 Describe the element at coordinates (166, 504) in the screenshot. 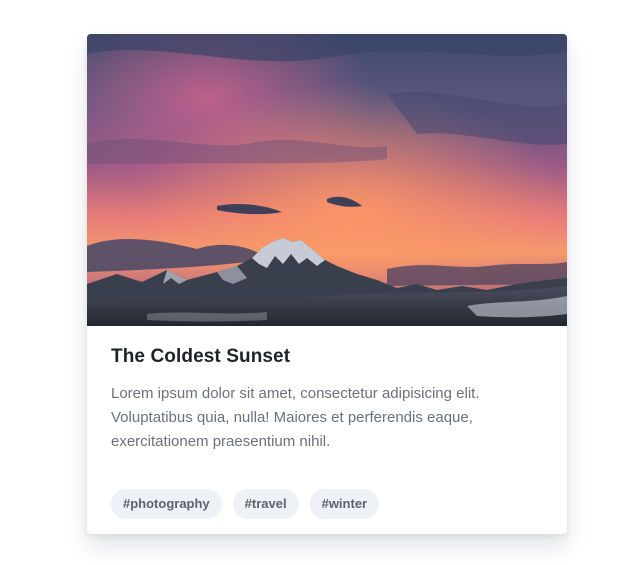

I see `tag-photography: #photography` at that location.